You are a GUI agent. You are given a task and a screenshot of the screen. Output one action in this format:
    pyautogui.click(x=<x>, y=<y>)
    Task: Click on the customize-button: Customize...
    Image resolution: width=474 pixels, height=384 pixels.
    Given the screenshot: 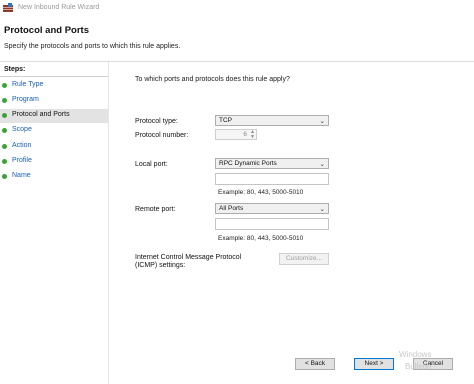 What is the action you would take?
    pyautogui.click(x=304, y=259)
    